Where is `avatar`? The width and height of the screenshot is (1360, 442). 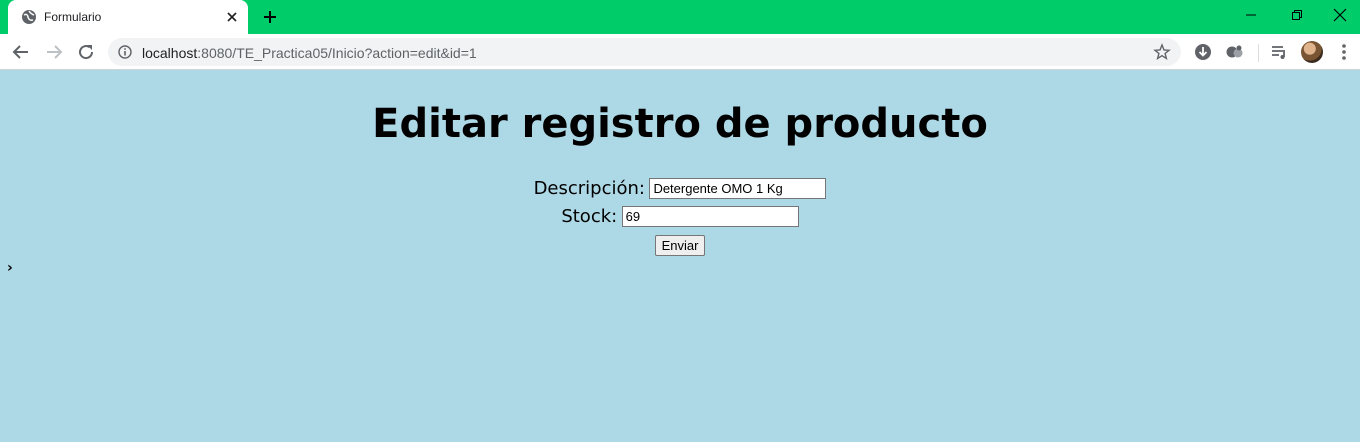
avatar is located at coordinates (1312, 52).